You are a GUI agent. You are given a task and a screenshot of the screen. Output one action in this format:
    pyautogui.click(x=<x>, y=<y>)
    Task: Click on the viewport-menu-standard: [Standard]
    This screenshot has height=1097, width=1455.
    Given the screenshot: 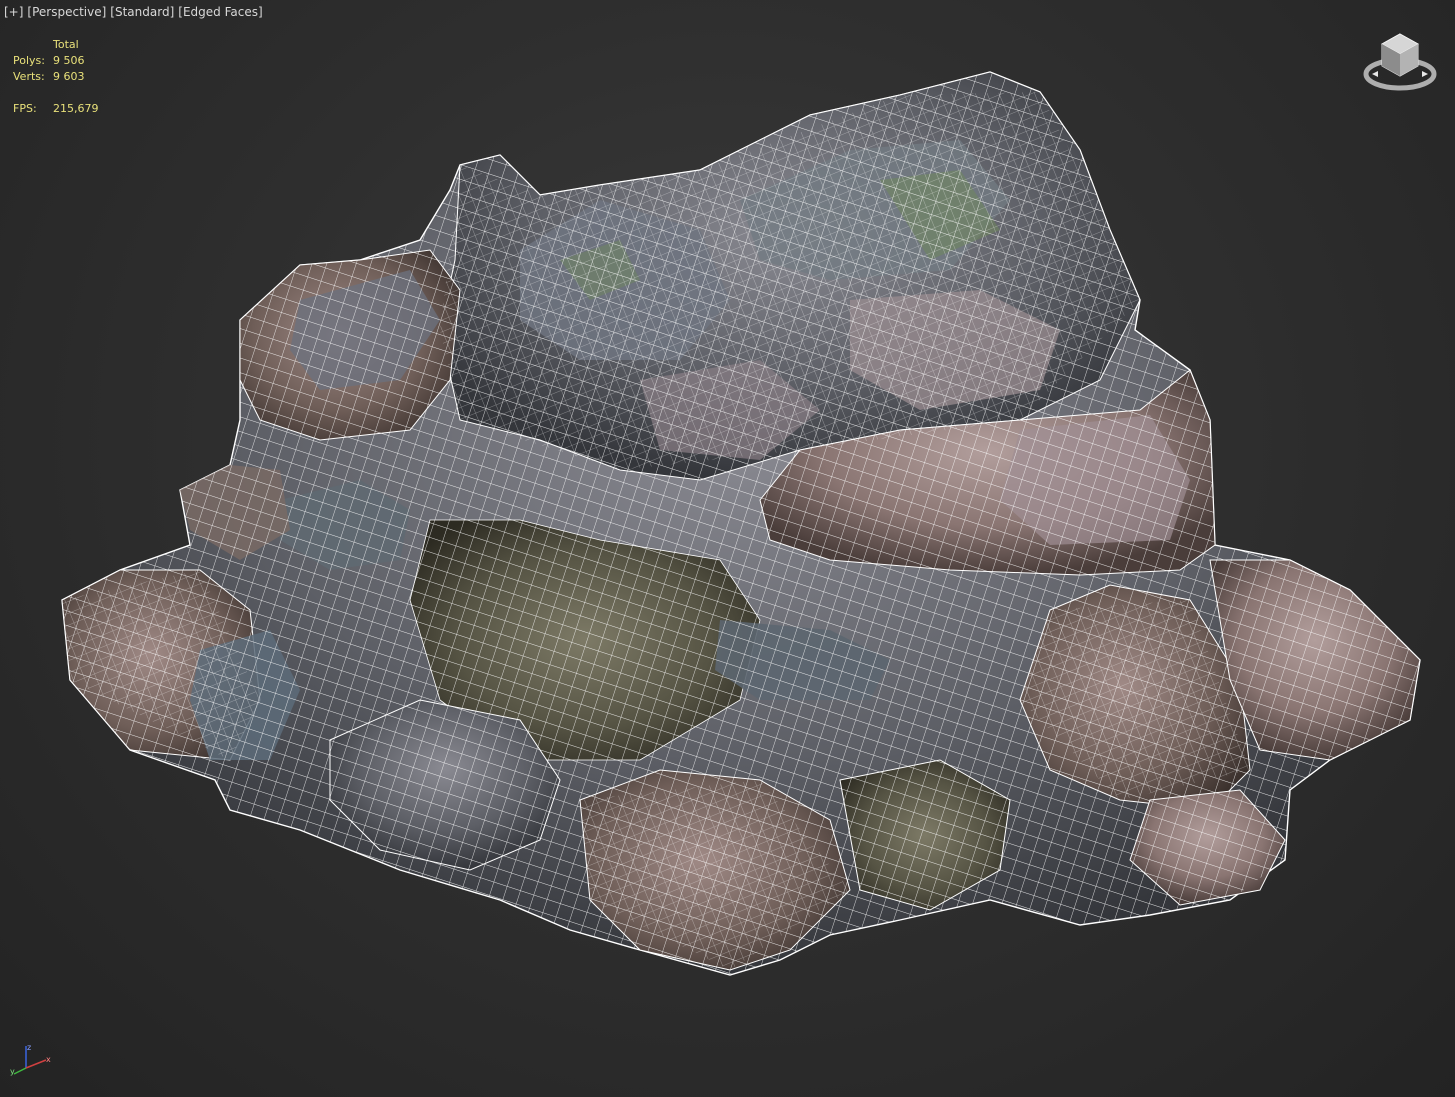 What is the action you would take?
    pyautogui.click(x=142, y=12)
    